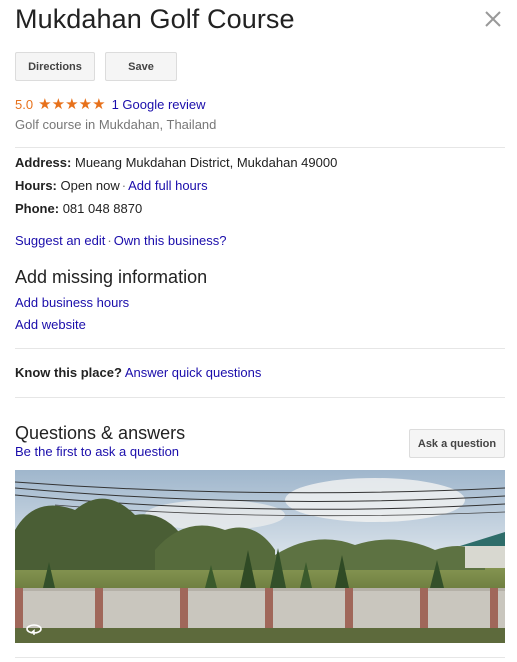  I want to click on directions-button: Directions, so click(55, 66).